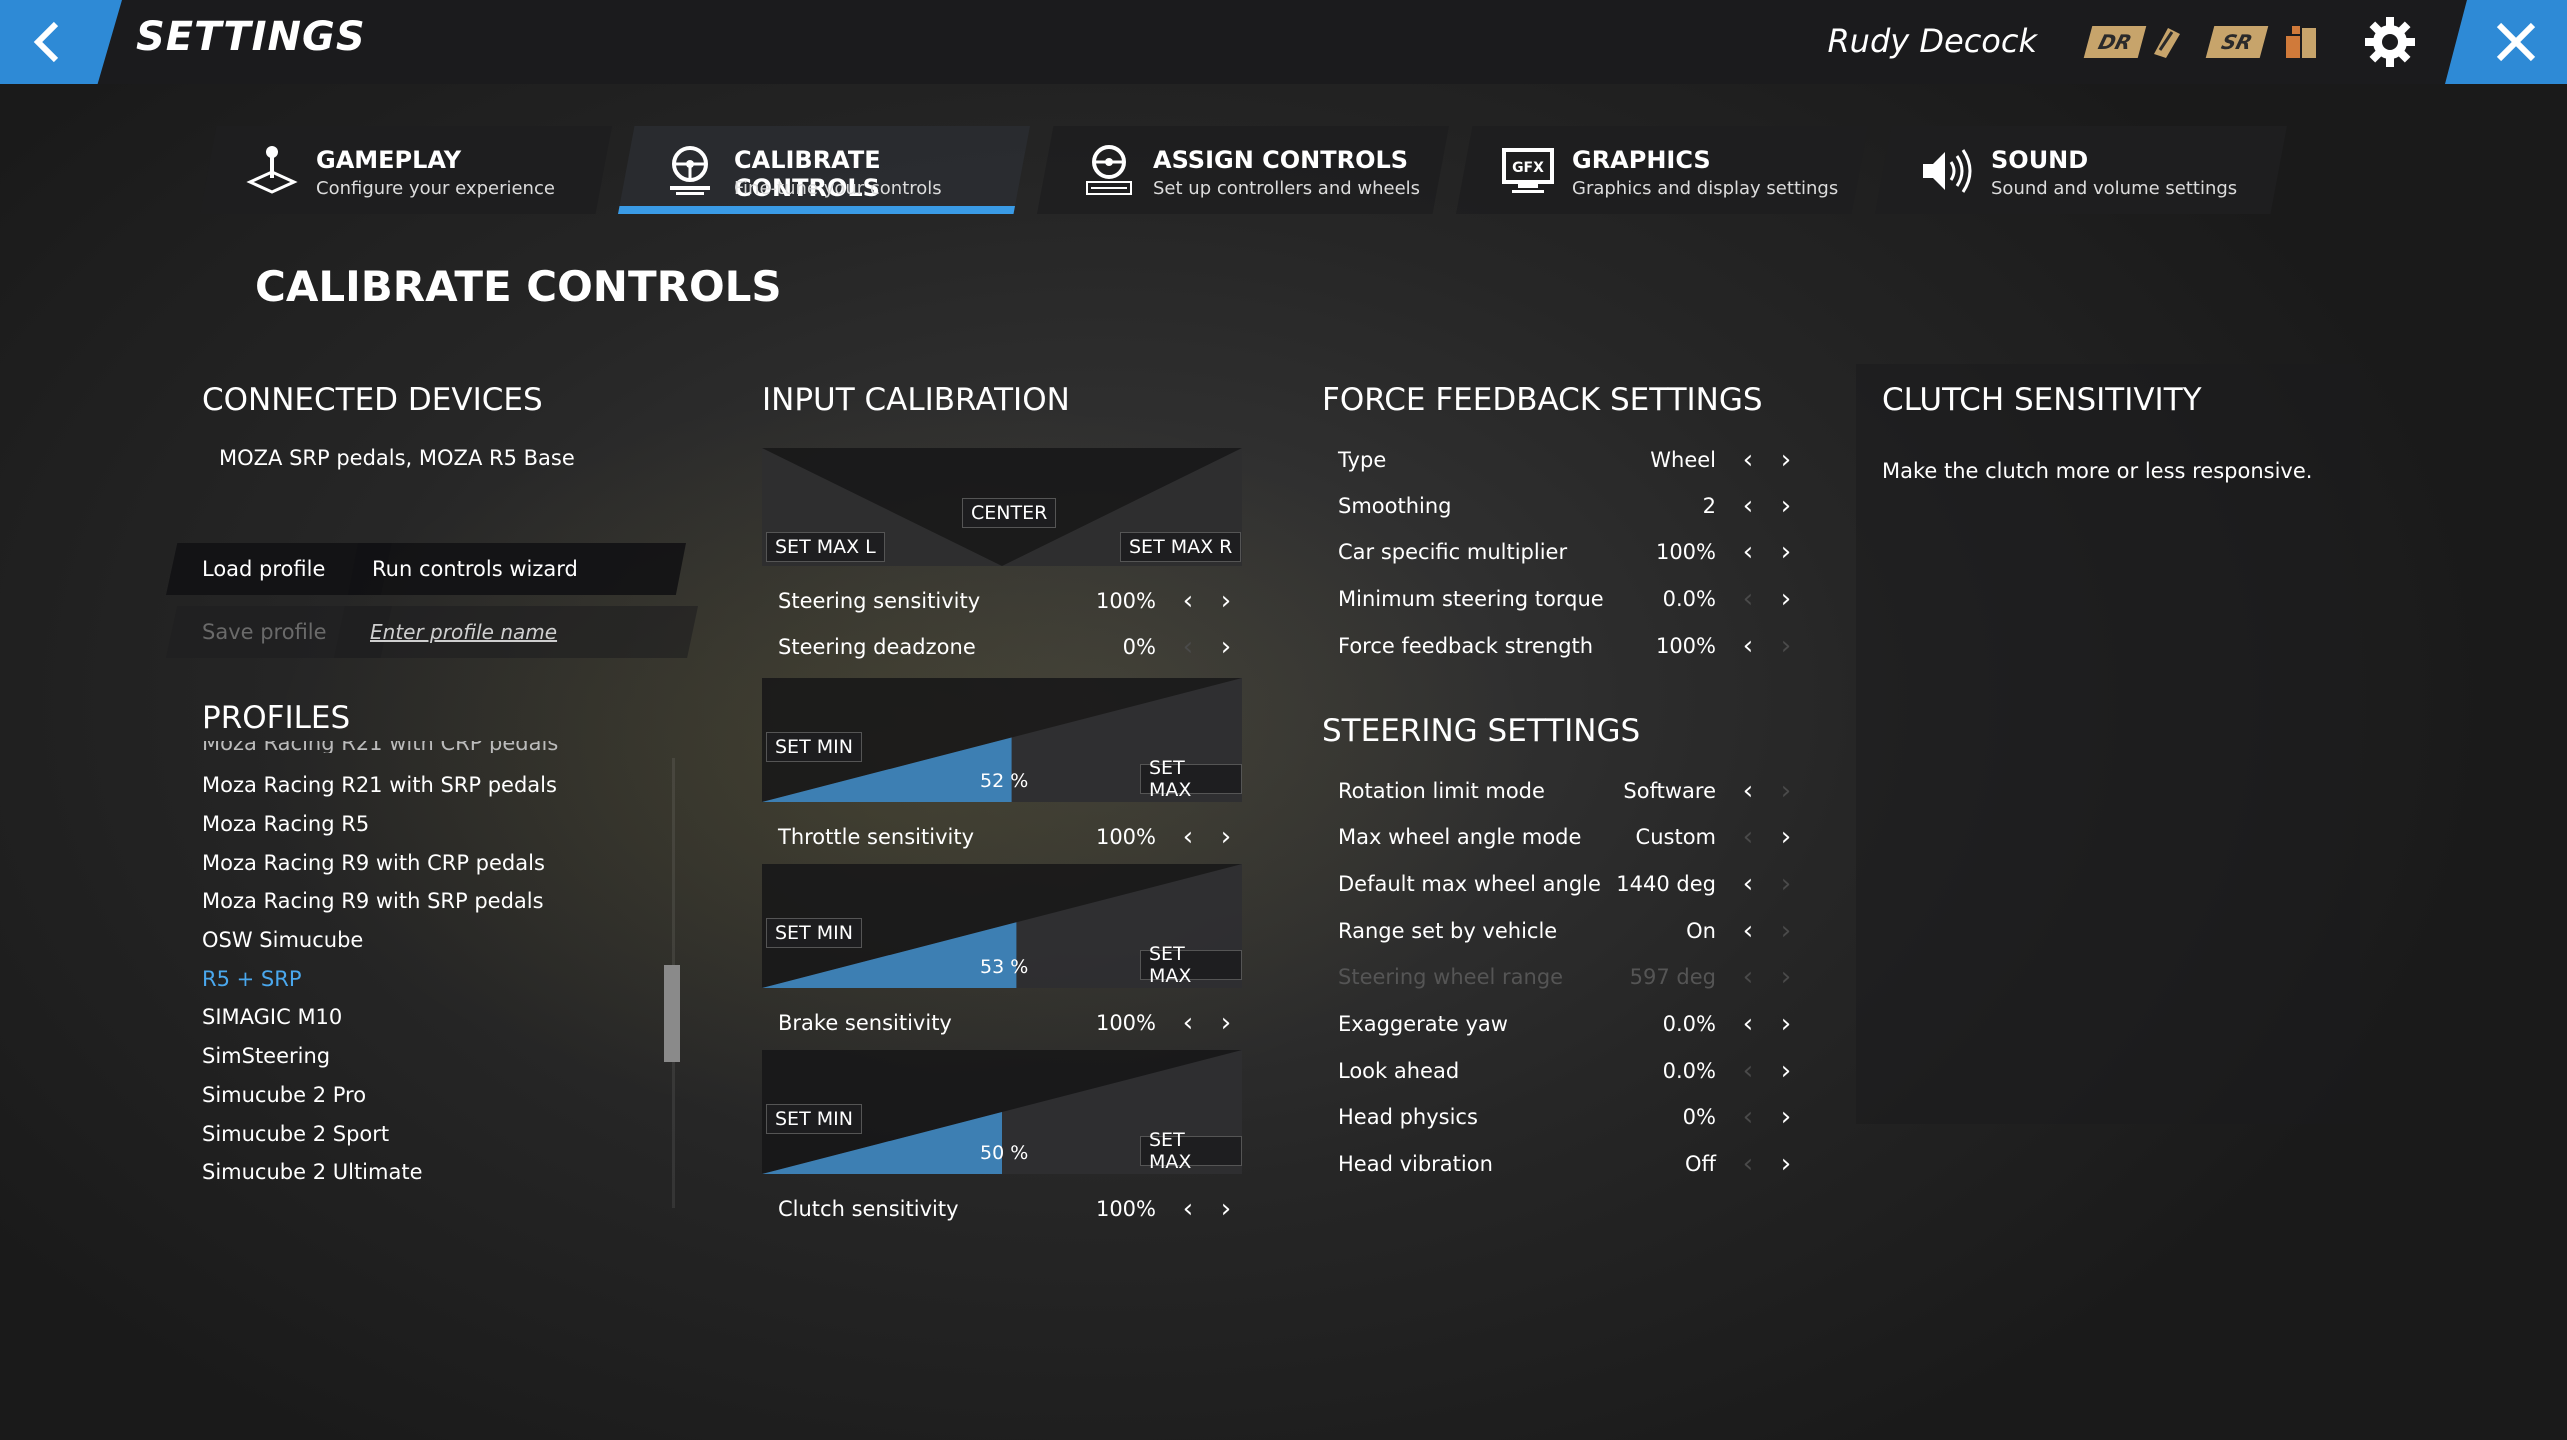 The width and height of the screenshot is (2567, 1440). I want to click on brake-sensitivity-row: Brake sensitivity 100% ‹ ›, so click(1002, 1023).